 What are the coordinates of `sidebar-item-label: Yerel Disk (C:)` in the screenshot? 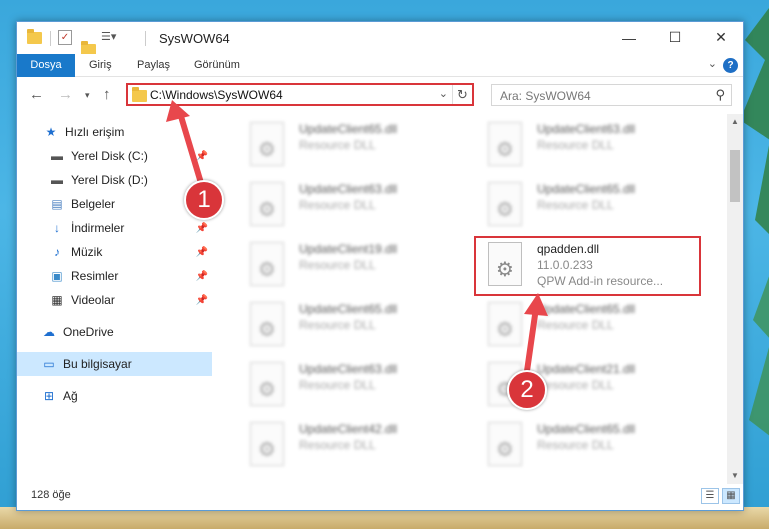 It's located at (109, 156).